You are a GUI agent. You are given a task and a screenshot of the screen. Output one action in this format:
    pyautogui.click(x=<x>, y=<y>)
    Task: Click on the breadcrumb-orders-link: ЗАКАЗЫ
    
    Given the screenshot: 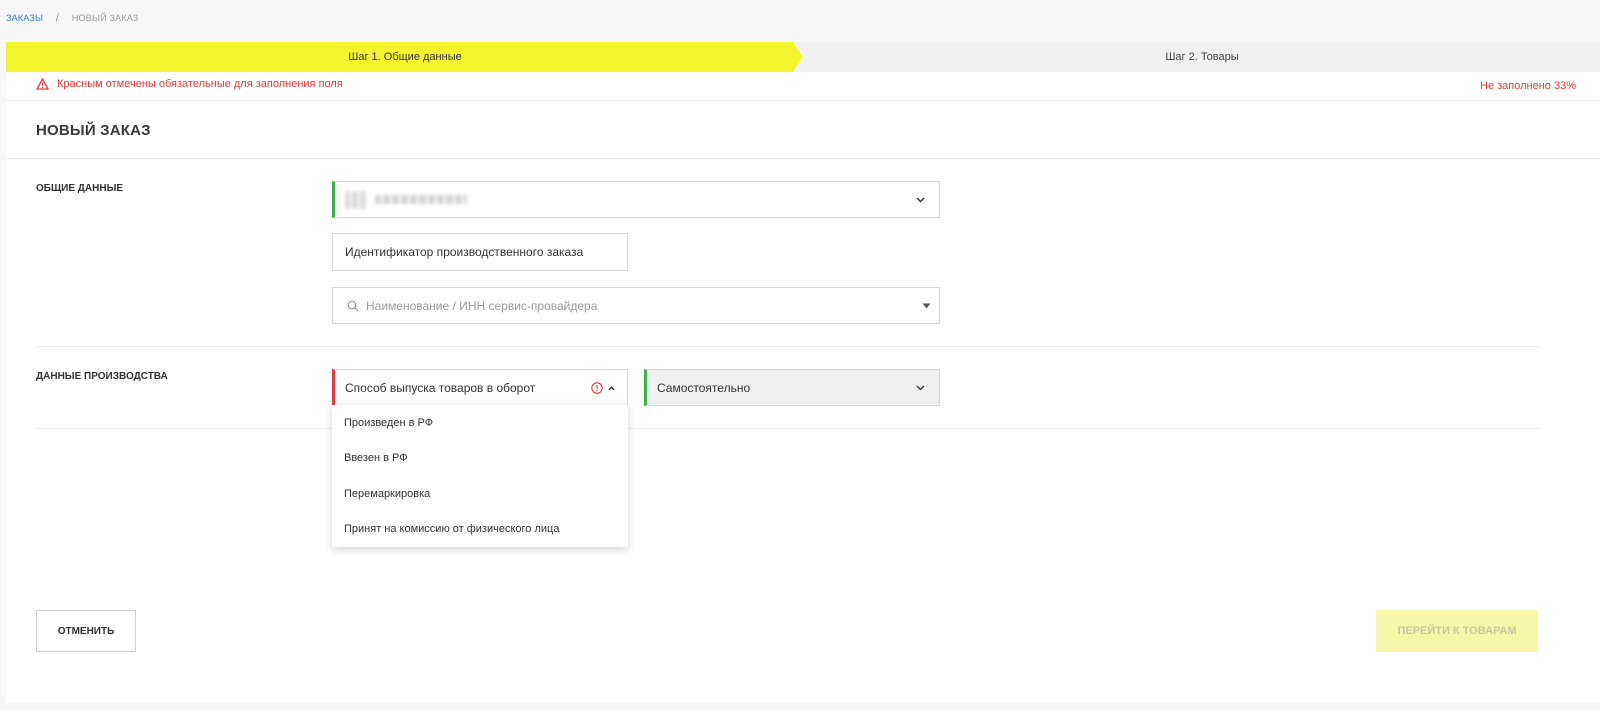 What is the action you would take?
    pyautogui.click(x=24, y=18)
    